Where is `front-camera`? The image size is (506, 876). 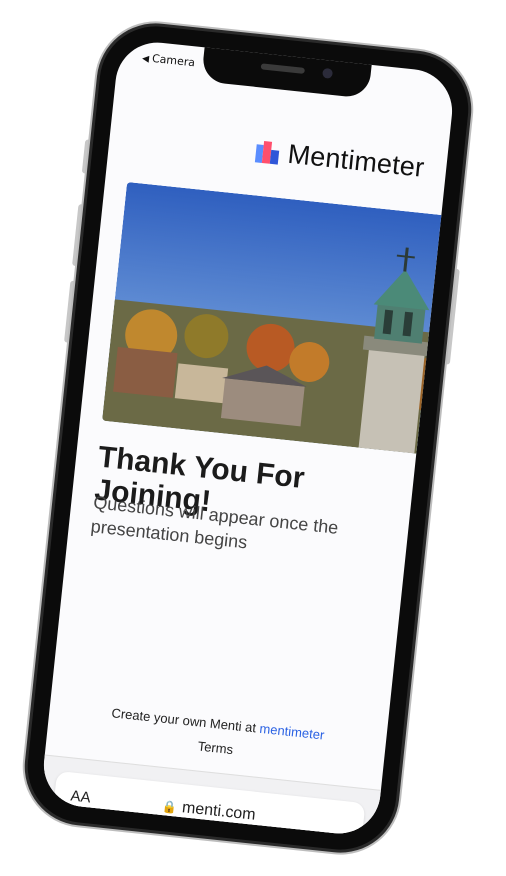
front-camera is located at coordinates (328, 73).